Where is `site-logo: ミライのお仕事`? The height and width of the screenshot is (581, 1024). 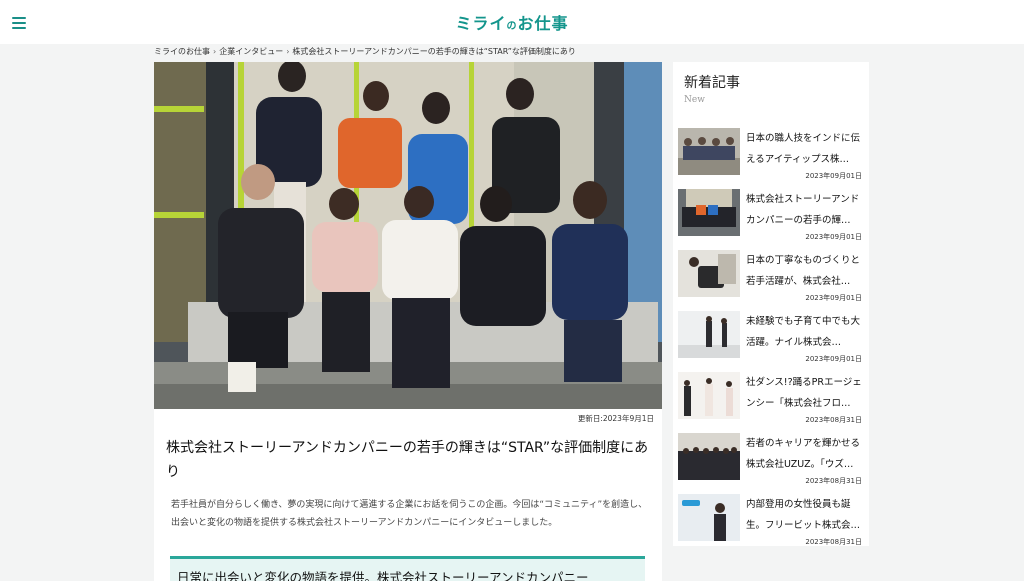 site-logo: ミライのお仕事 is located at coordinates (512, 22).